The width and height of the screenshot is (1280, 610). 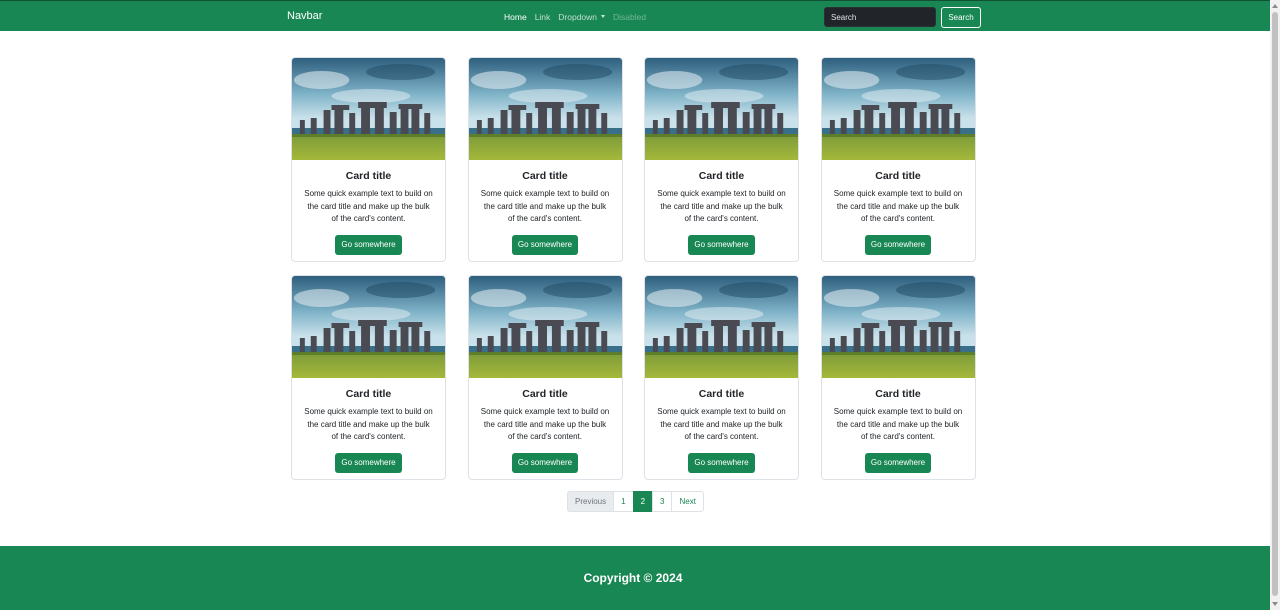 What do you see at coordinates (515, 17) in the screenshot?
I see `nav-link-home: Home` at bounding box center [515, 17].